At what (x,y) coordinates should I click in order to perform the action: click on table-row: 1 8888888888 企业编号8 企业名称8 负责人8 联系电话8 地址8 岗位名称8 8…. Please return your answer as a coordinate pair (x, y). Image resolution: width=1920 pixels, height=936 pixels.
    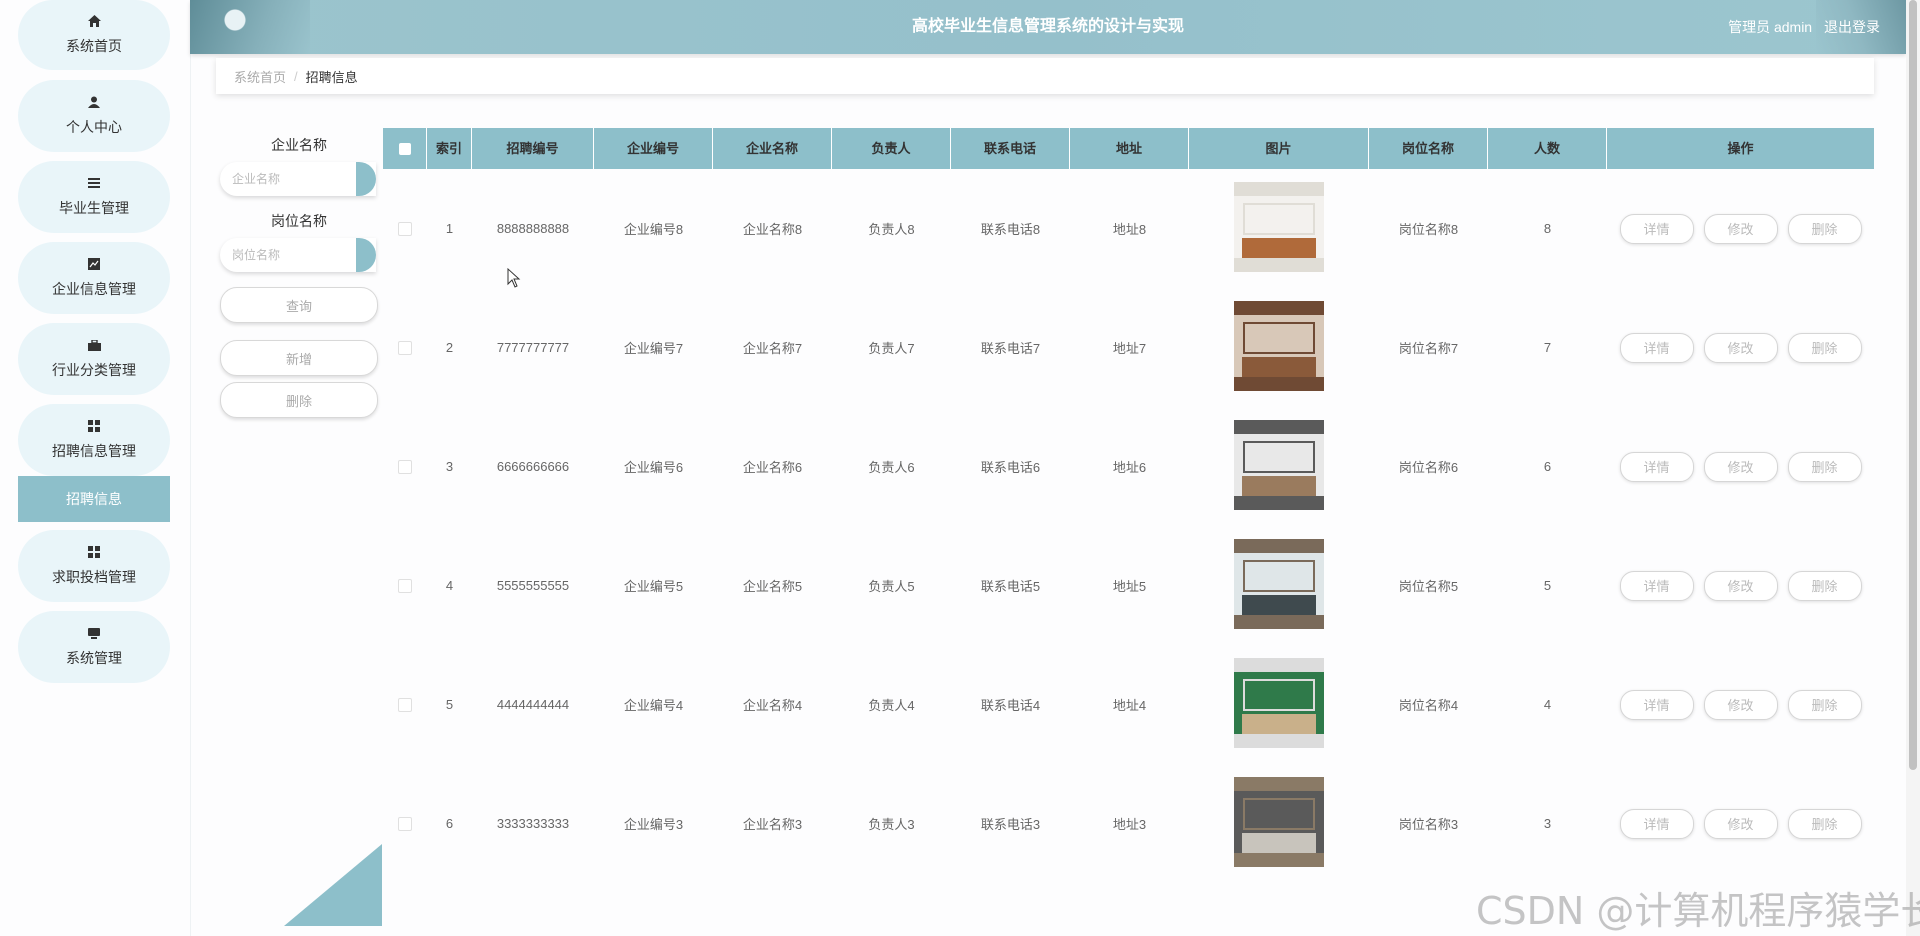
    Looking at the image, I should click on (1128, 228).